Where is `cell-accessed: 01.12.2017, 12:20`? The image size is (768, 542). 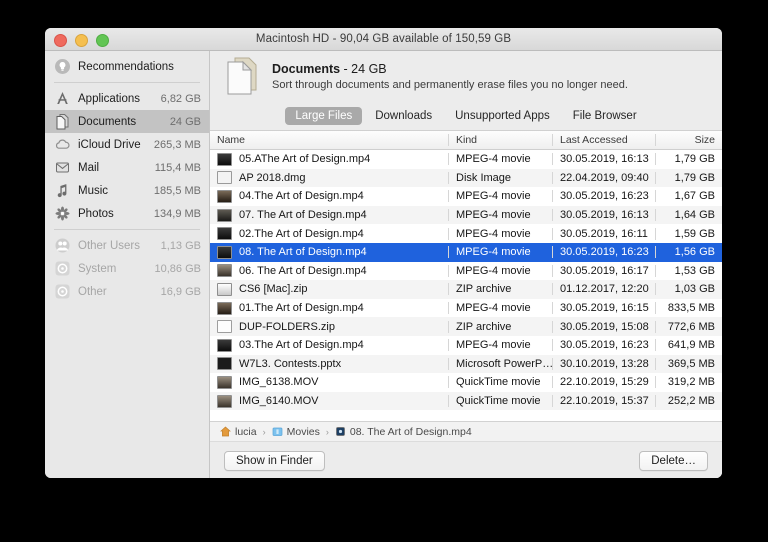
cell-accessed: 01.12.2017, 12:20 is located at coordinates (603, 289).